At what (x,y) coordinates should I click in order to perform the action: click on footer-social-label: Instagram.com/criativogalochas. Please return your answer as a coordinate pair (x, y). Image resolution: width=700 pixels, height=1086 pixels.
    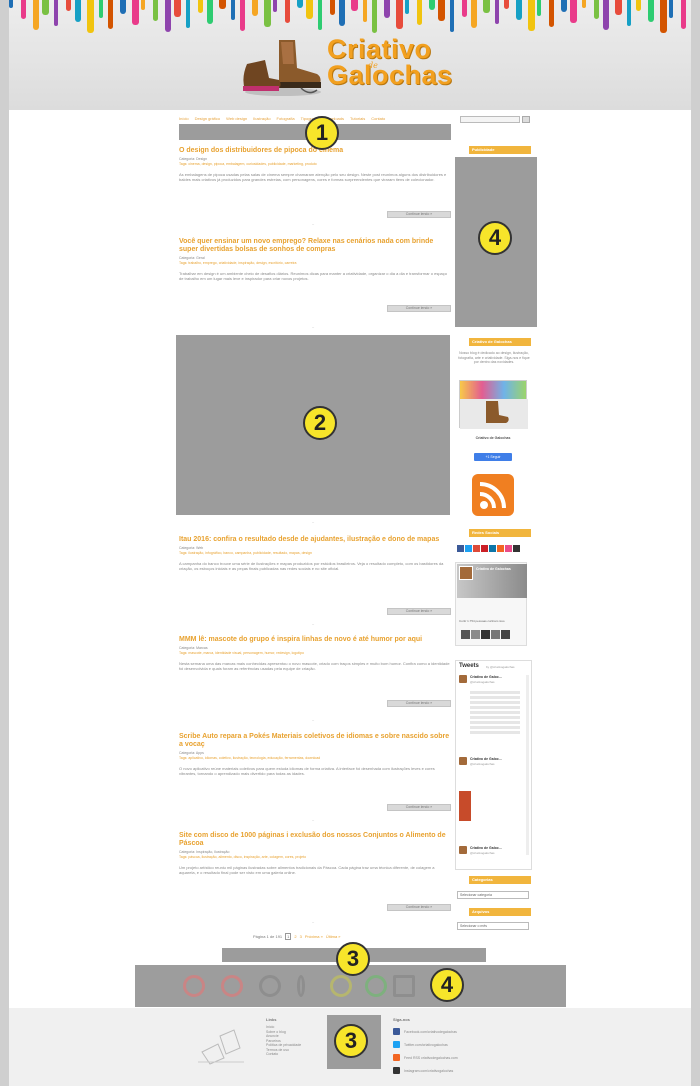
    Looking at the image, I should click on (429, 1070).